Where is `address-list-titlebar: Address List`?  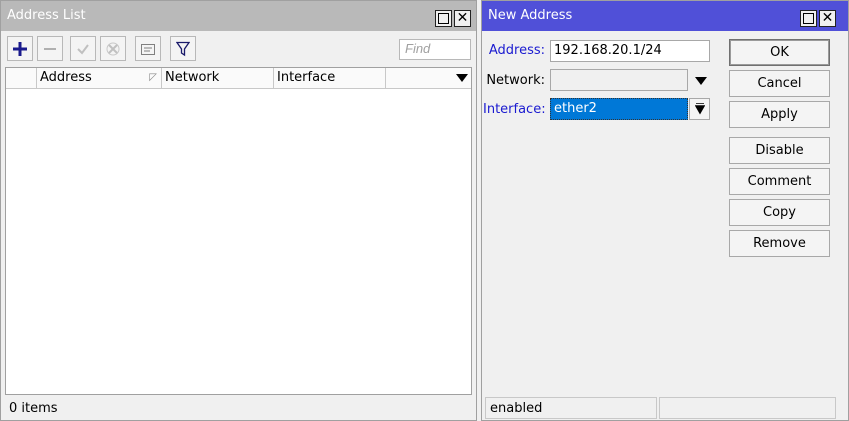 address-list-titlebar: Address List is located at coordinates (238, 16).